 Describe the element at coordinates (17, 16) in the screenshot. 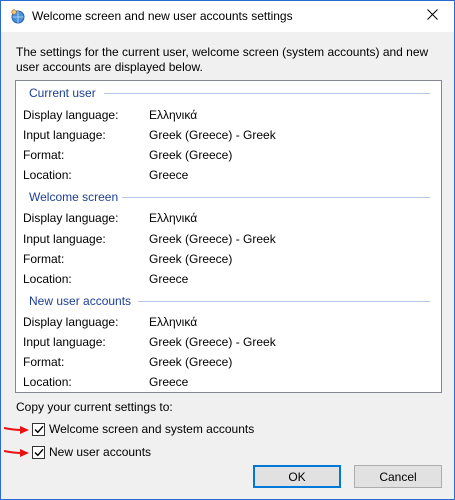

I see `globe-person-icon` at that location.